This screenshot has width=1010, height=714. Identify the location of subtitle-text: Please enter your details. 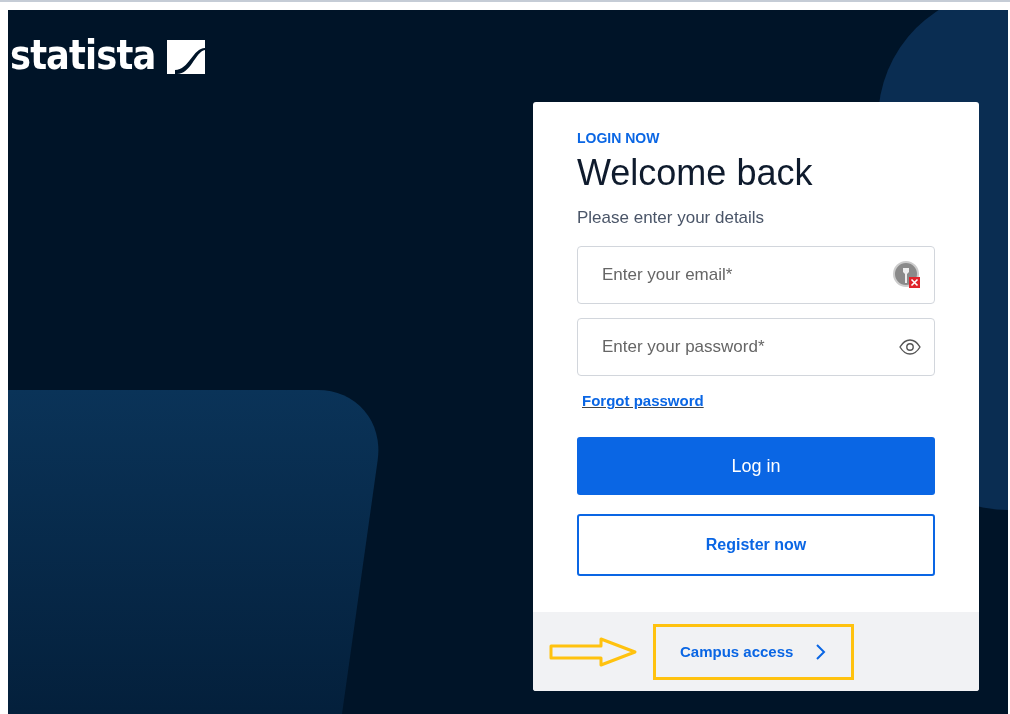
(671, 218).